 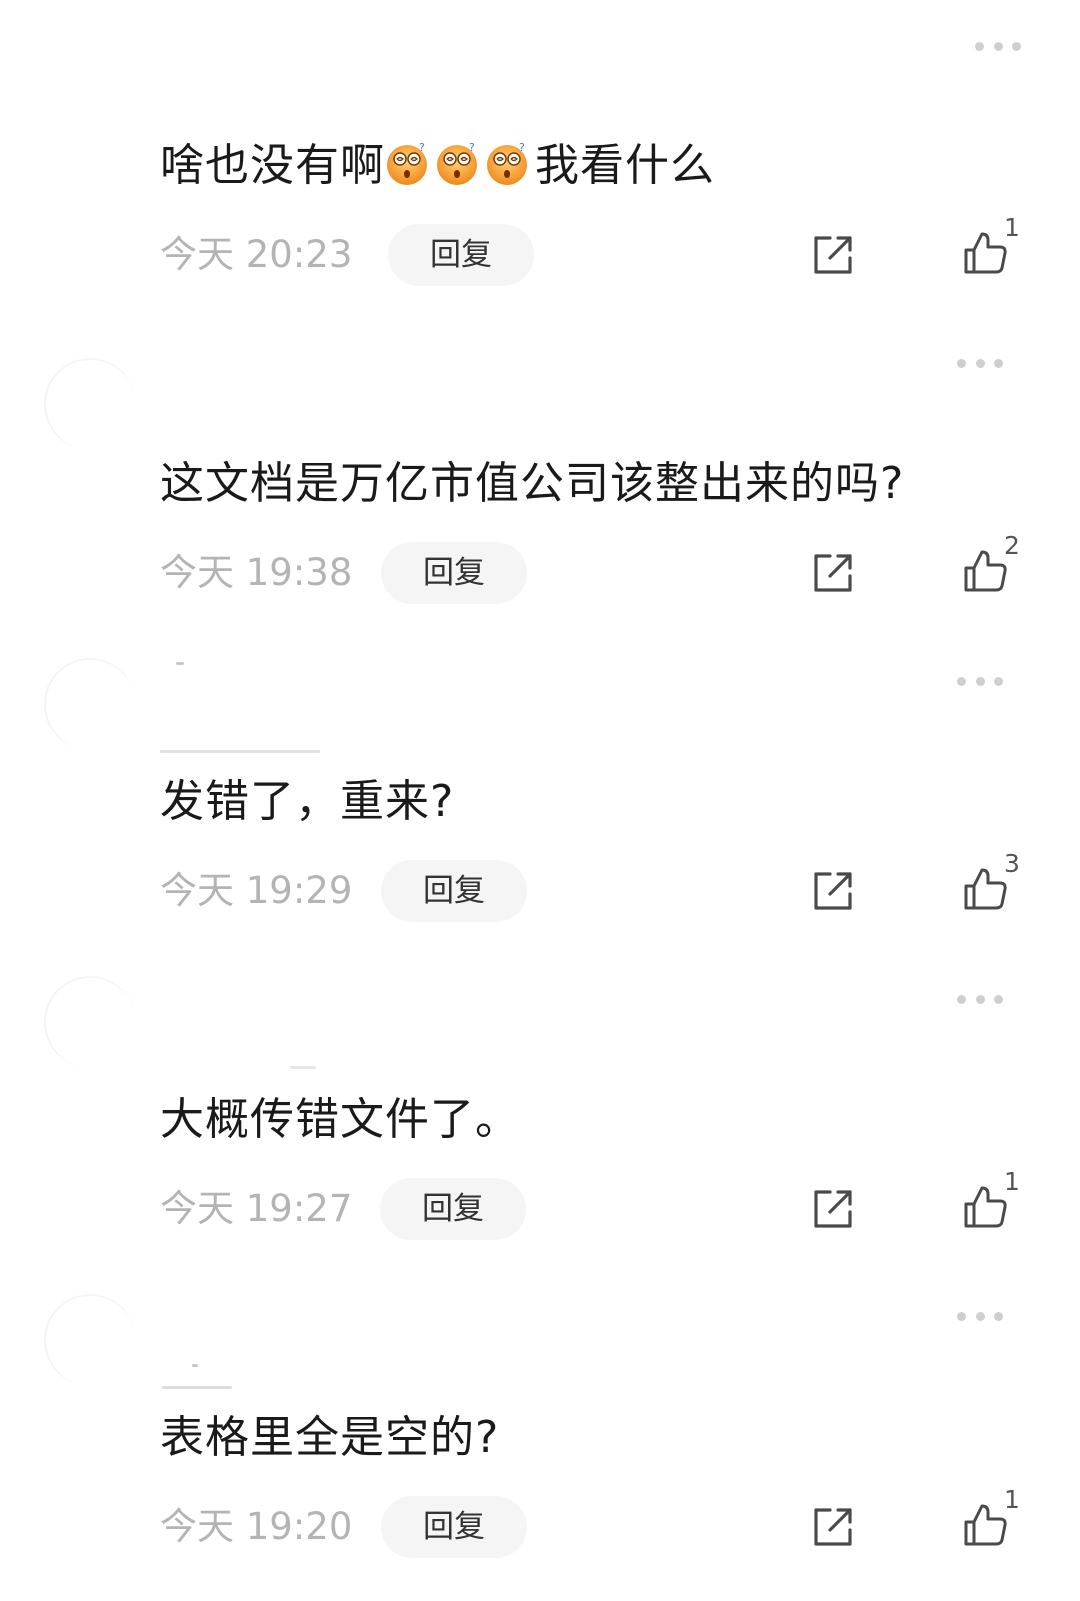 I want to click on comment-text: 大概传错文件了。, so click(x=340, y=1119).